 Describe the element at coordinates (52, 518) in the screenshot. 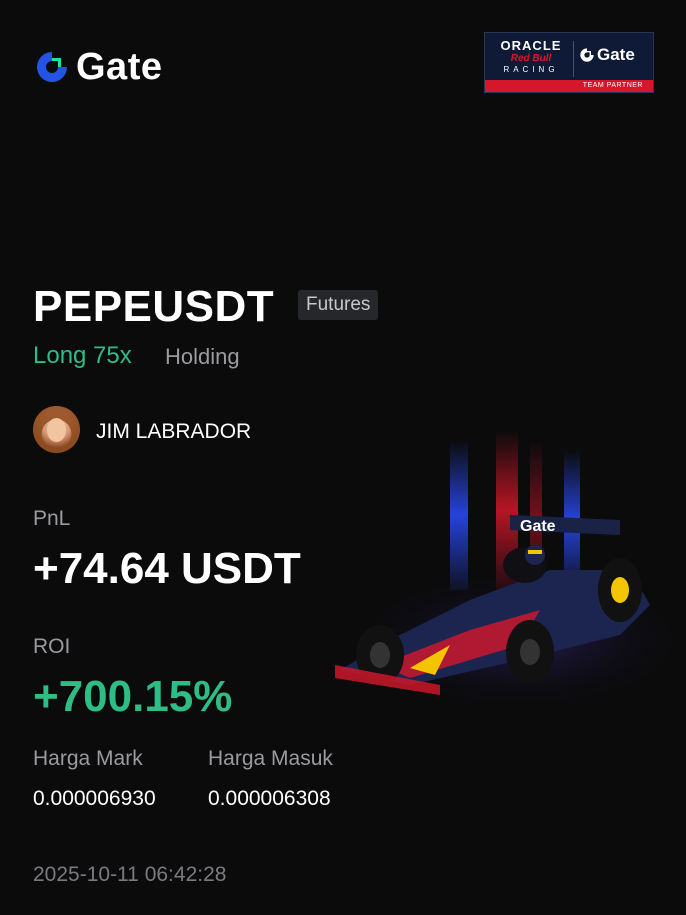

I see `pnl-label: PnL` at that location.